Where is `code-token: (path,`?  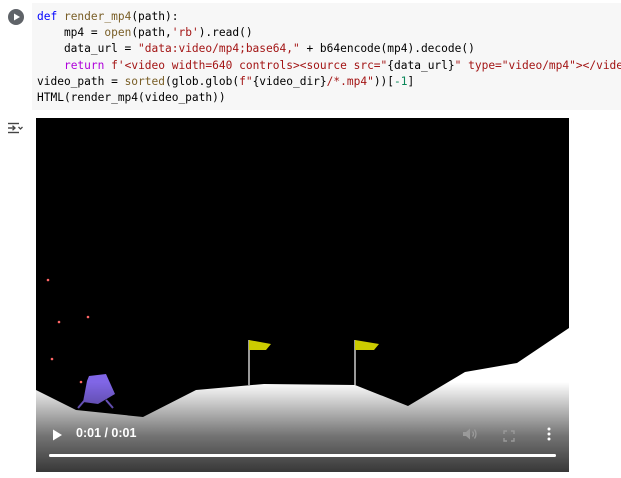 code-token: (path, is located at coordinates (151, 33).